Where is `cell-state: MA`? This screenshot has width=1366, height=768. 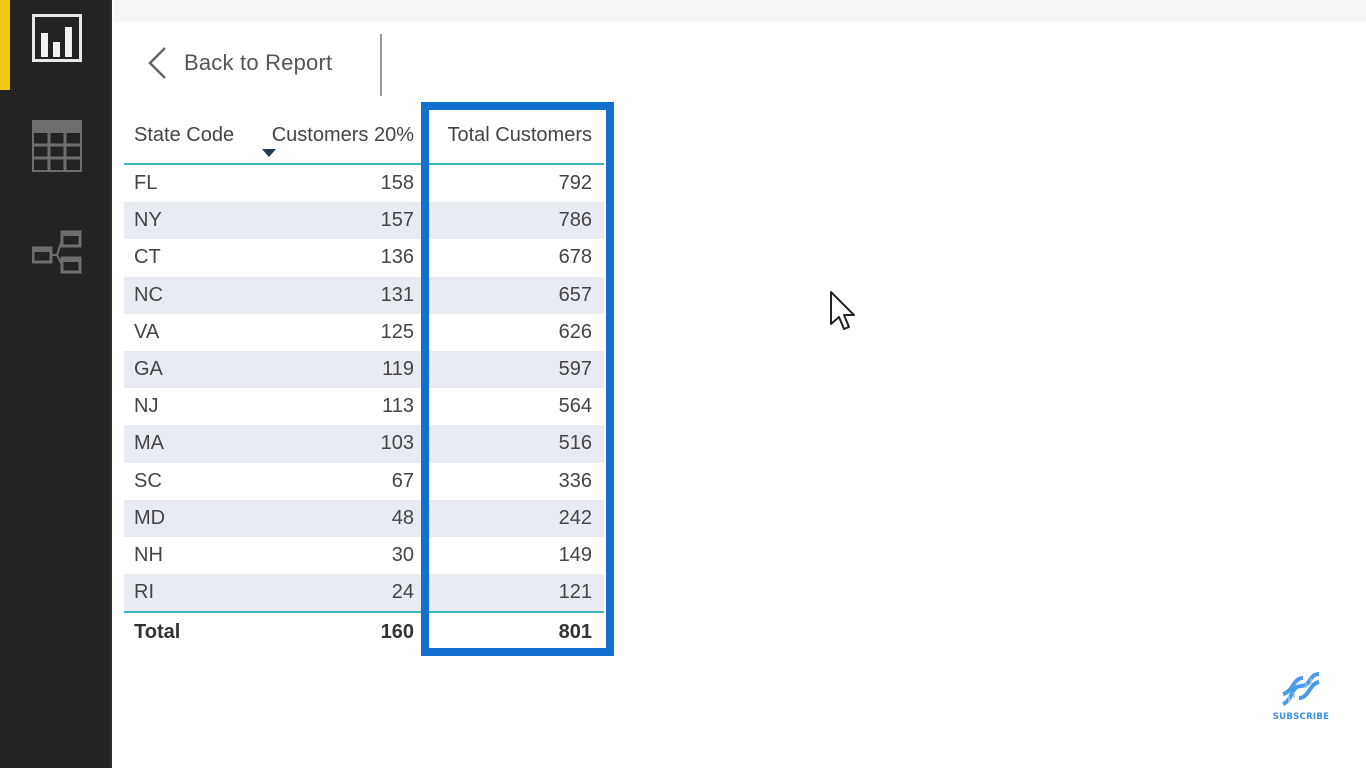 cell-state: MA is located at coordinates (149, 443).